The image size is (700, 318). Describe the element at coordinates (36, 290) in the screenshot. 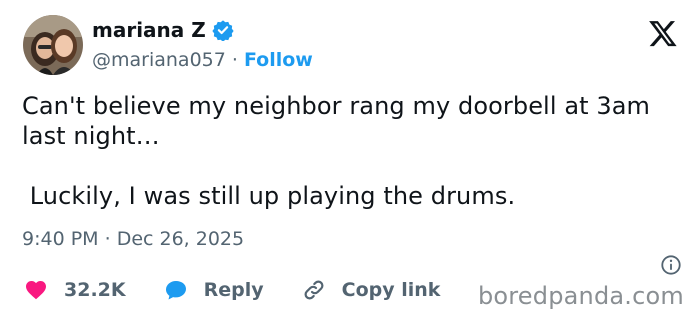

I see `heart-icon` at that location.